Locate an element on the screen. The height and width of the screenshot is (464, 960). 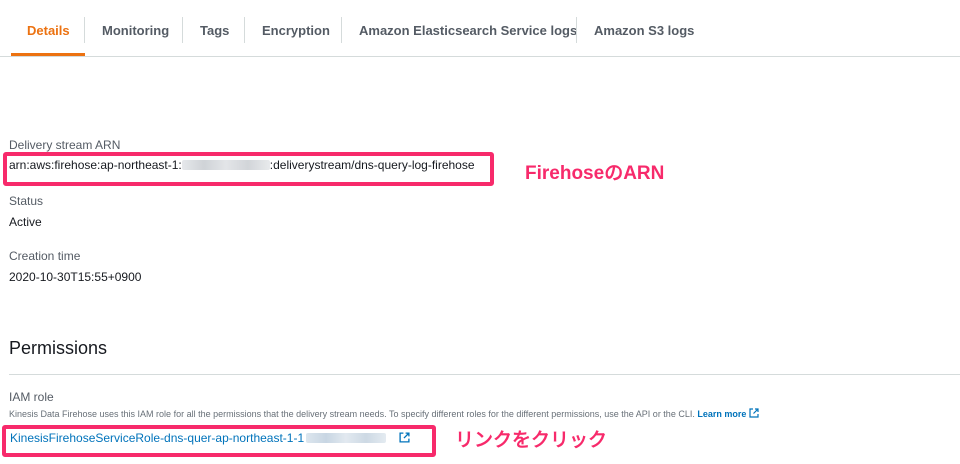
learn-more-link: Learn more is located at coordinates (728, 413).